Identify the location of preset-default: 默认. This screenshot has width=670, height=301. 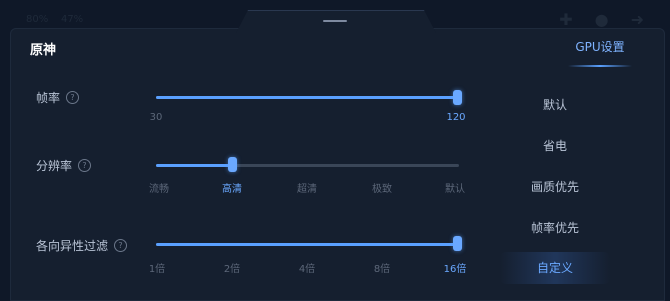
(555, 104).